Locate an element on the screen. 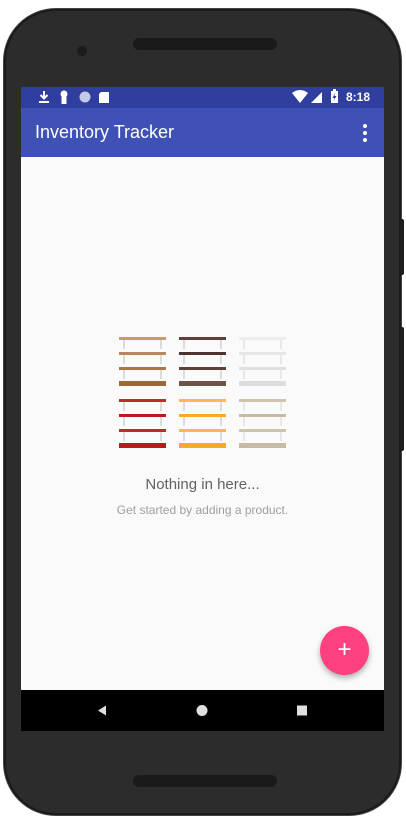  volume-button is located at coordinates (402, 247).